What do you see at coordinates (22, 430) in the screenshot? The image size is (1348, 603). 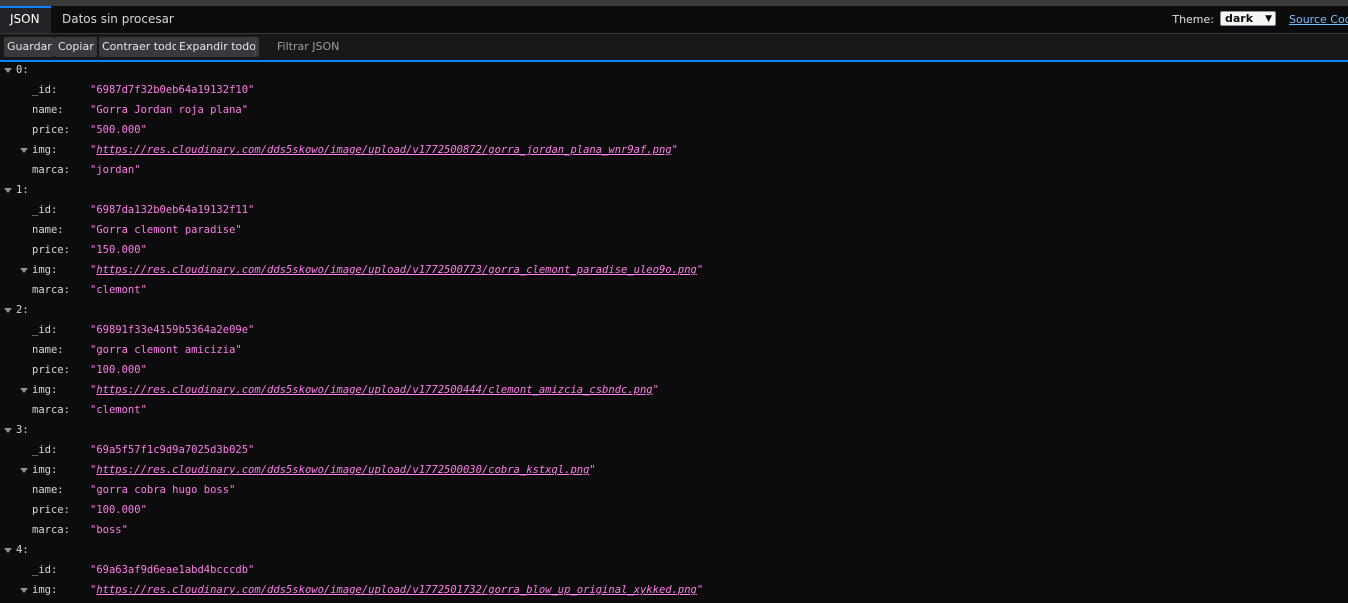 I see `array-index: 3:` at bounding box center [22, 430].